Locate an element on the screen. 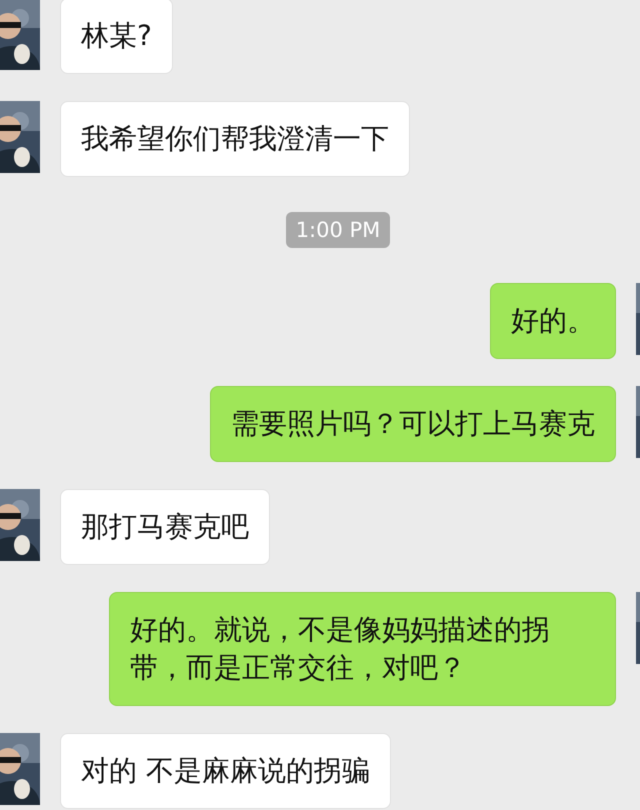 This screenshot has height=810, width=640. message-bubble: 好的。就说，不是像妈妈描述的拐带，而是正常交往，对吧？ is located at coordinates (362, 649).